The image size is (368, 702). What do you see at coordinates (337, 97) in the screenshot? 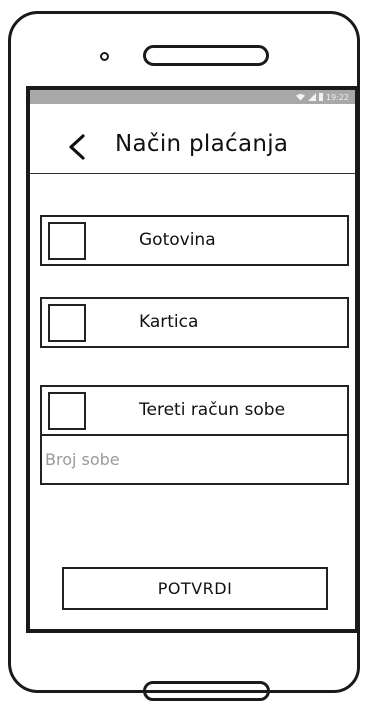
I see `status-time: 19:22` at bounding box center [337, 97].